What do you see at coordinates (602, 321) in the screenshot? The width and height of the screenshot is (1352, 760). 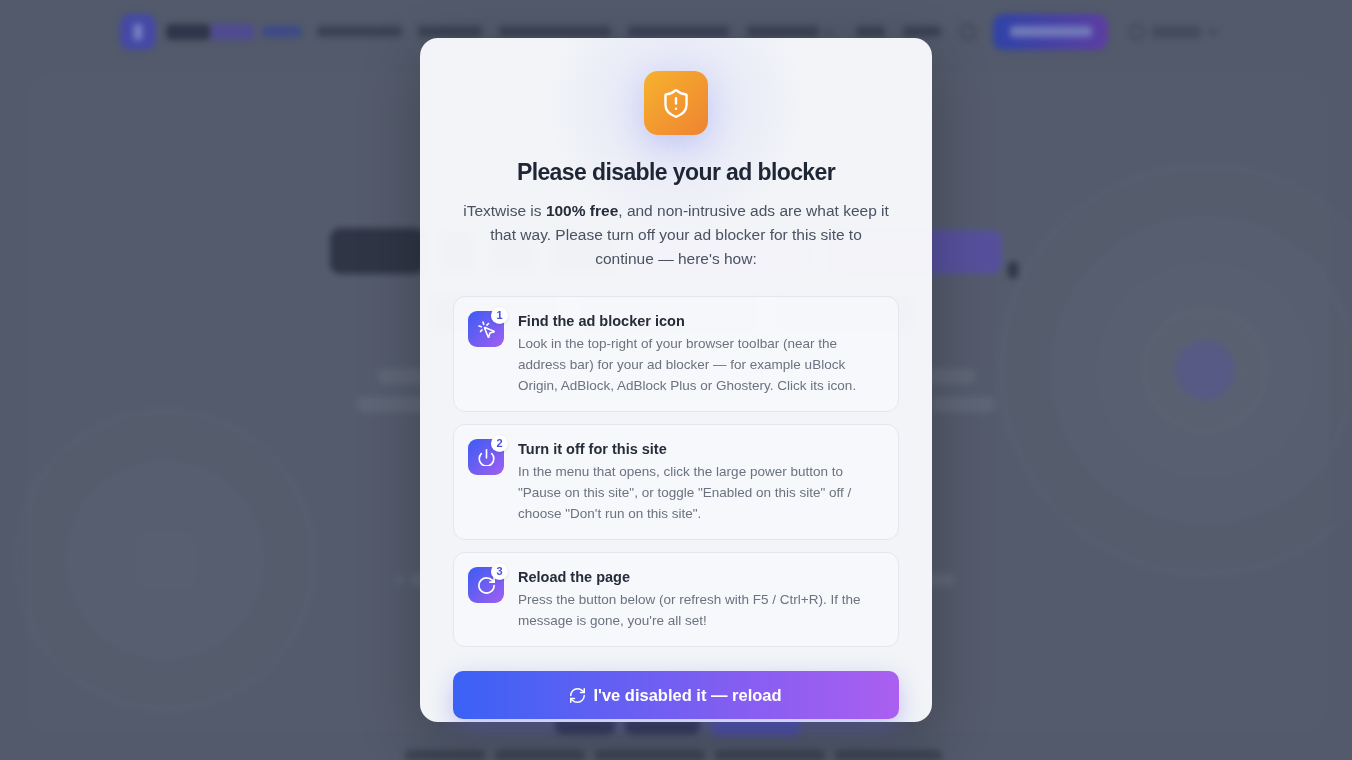 I see `step-title: Find the ad blocker icon` at bounding box center [602, 321].